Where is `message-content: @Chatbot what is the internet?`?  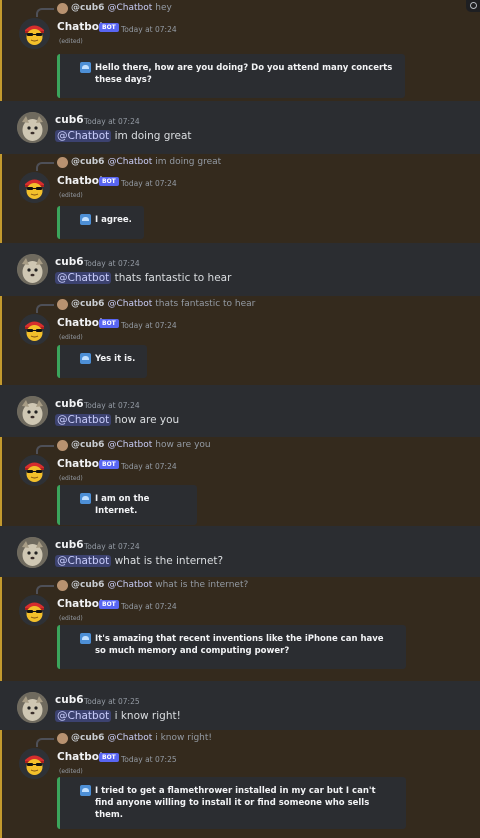 message-content: @Chatbot what is the internet? is located at coordinates (139, 561).